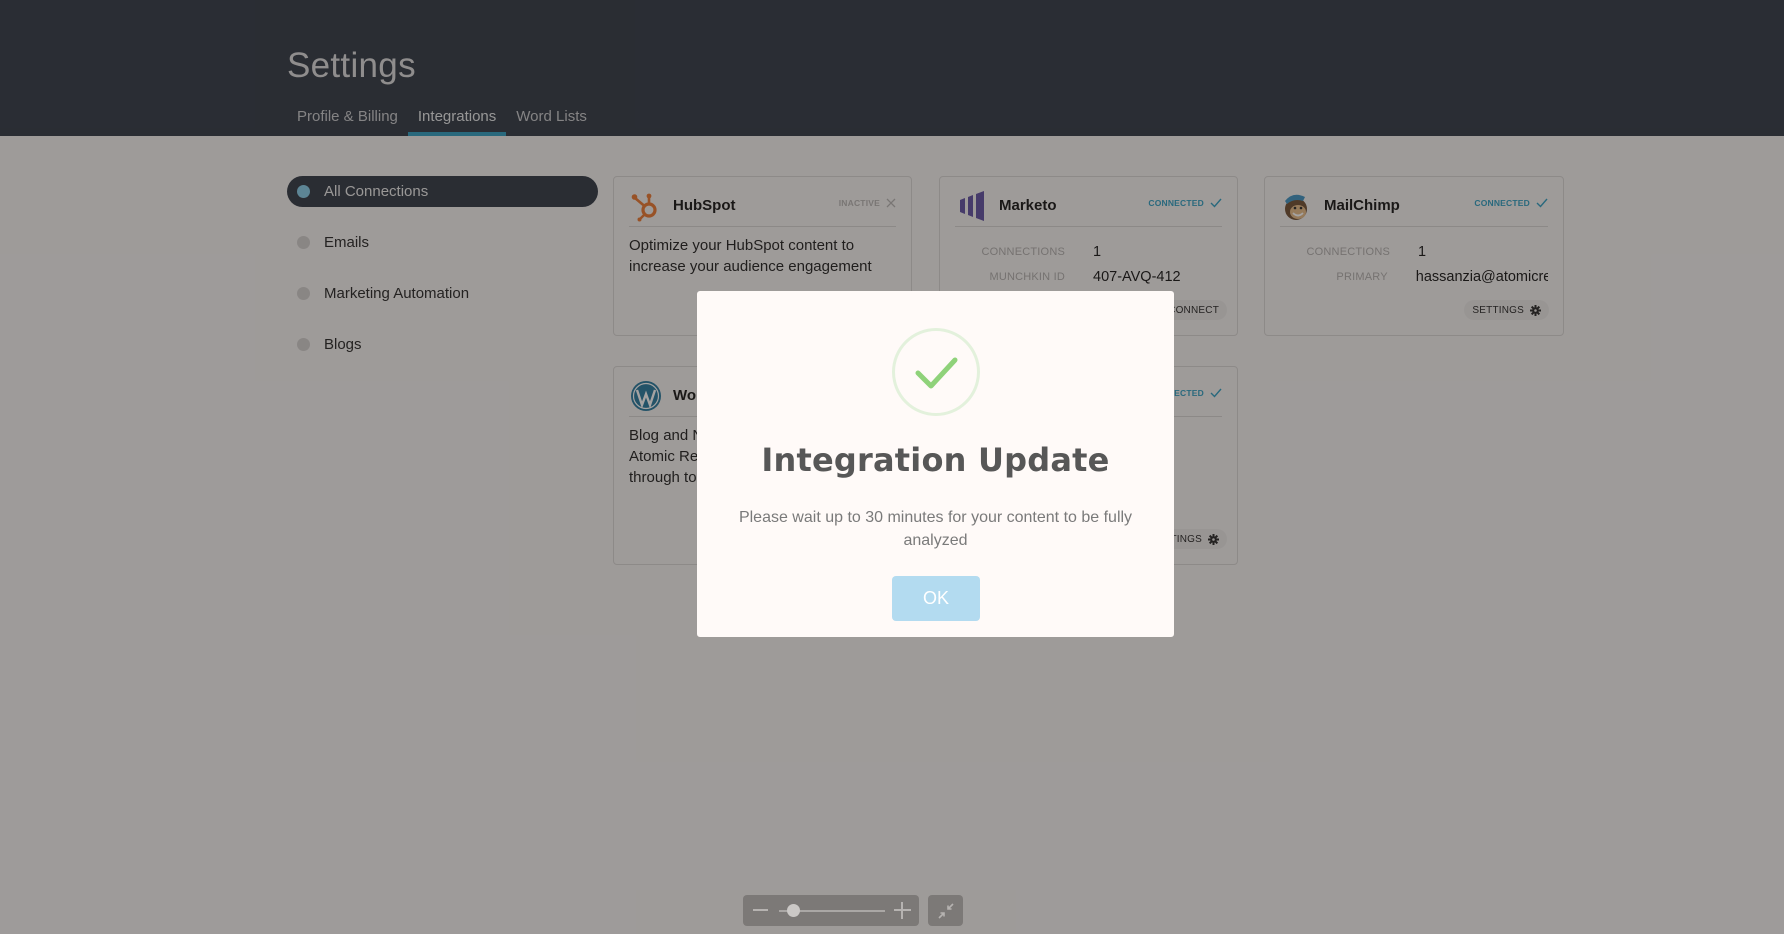 This screenshot has width=1784, height=934. What do you see at coordinates (902, 910) in the screenshot?
I see `zoom-in-icon` at bounding box center [902, 910].